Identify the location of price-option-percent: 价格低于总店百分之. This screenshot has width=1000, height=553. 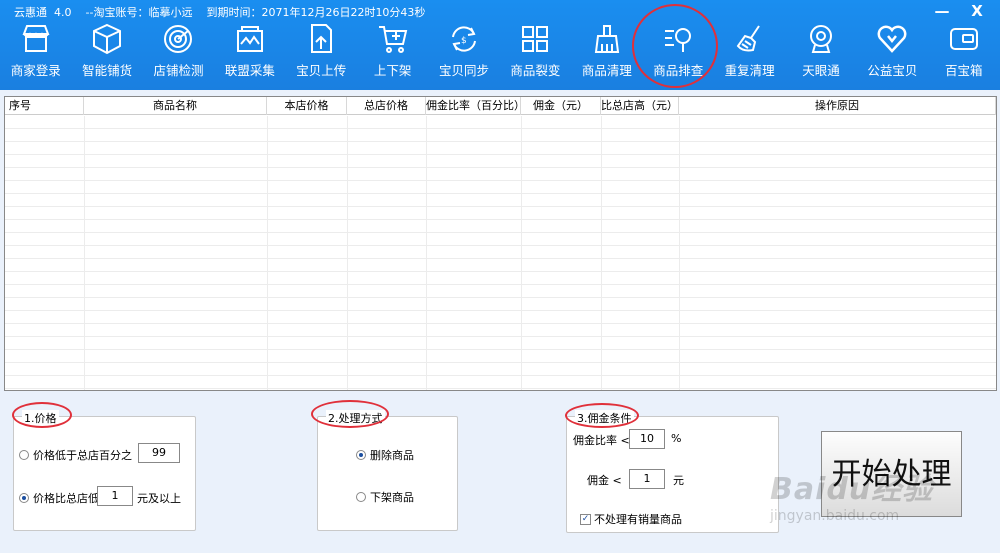
(75, 455).